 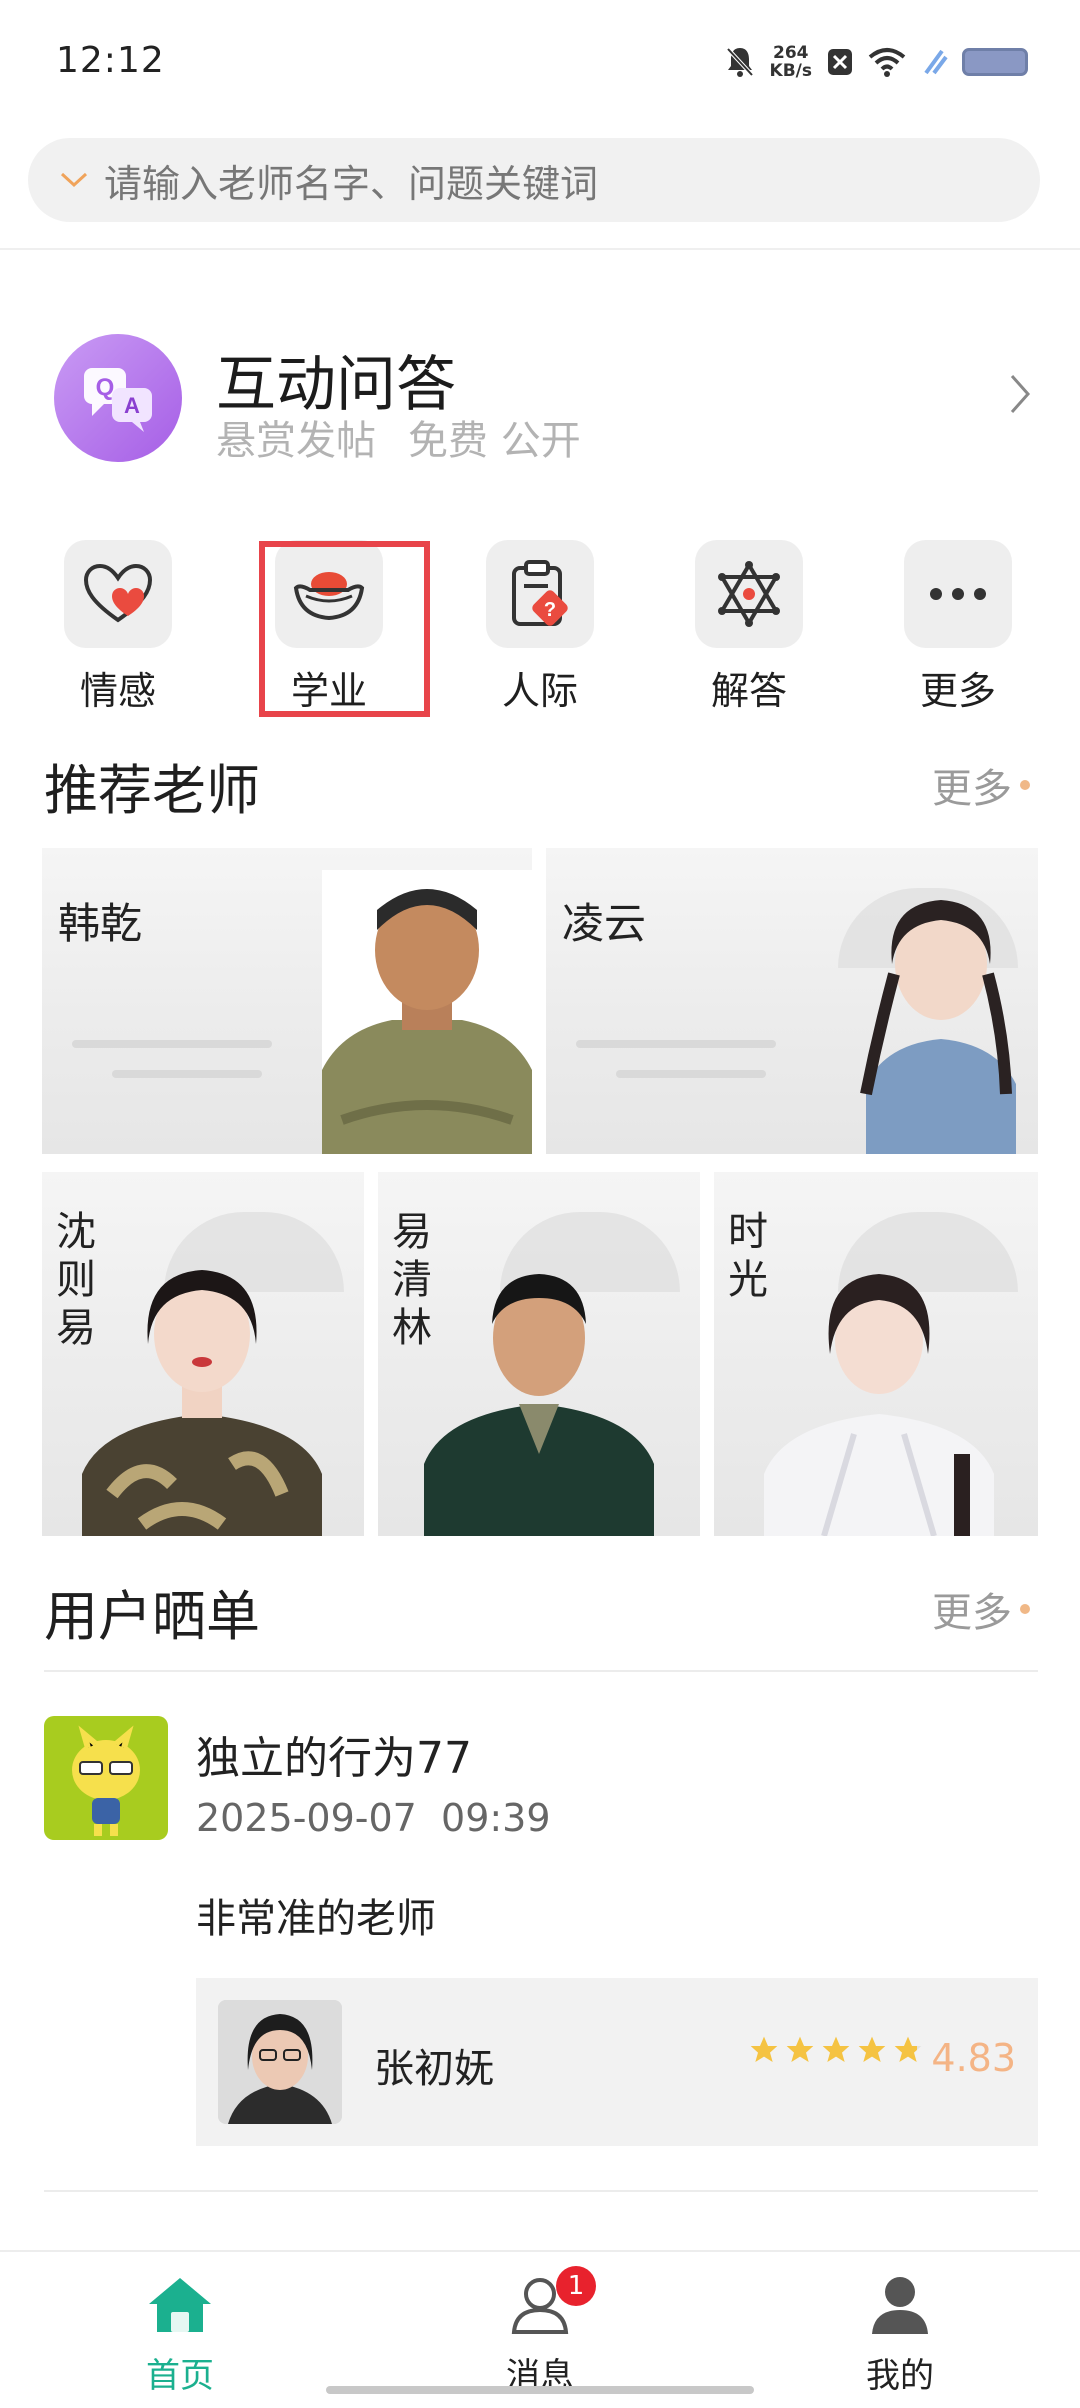 What do you see at coordinates (900, 2335) in the screenshot?
I see `nav-profile: 我的` at bounding box center [900, 2335].